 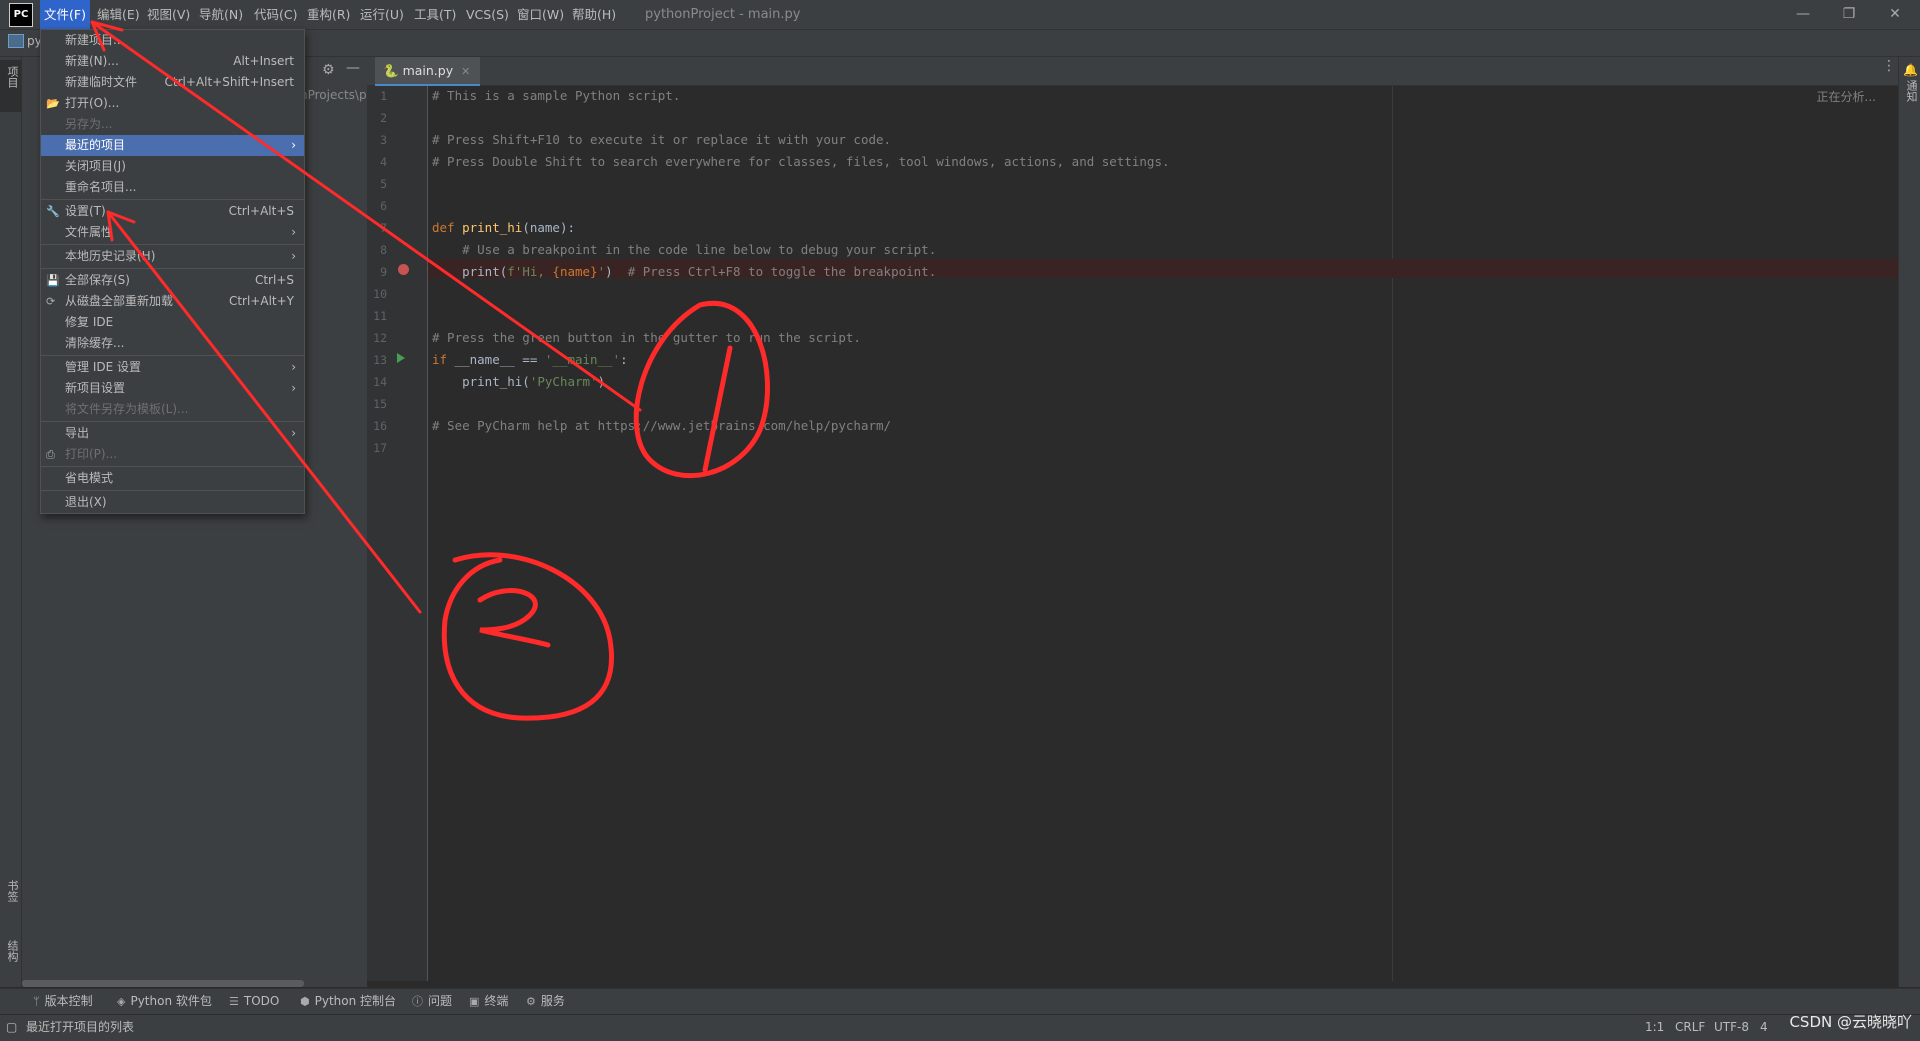 I want to click on menu-close-project: 关闭项目(J), so click(x=172, y=166).